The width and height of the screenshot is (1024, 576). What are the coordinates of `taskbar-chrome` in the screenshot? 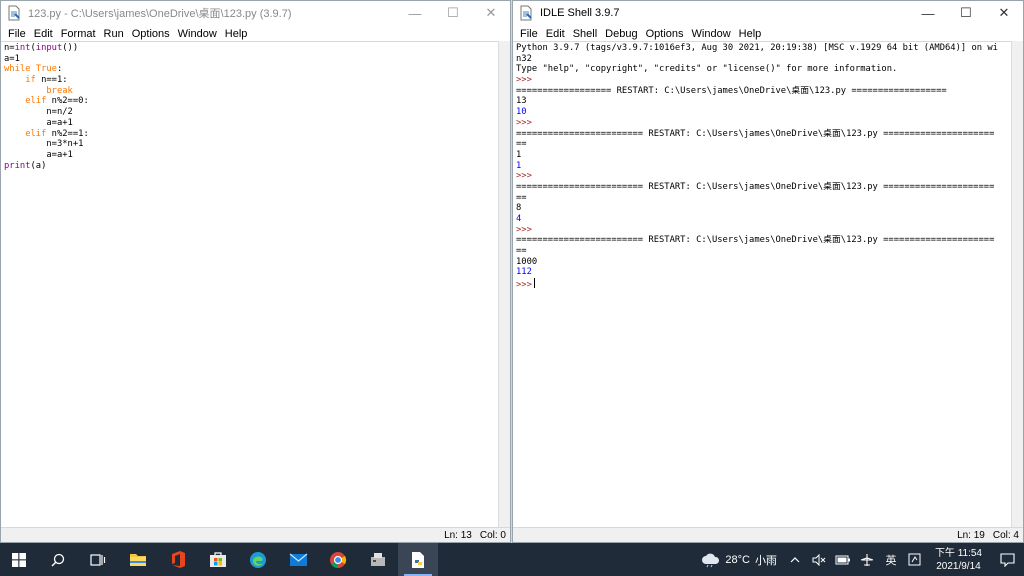 It's located at (338, 559).